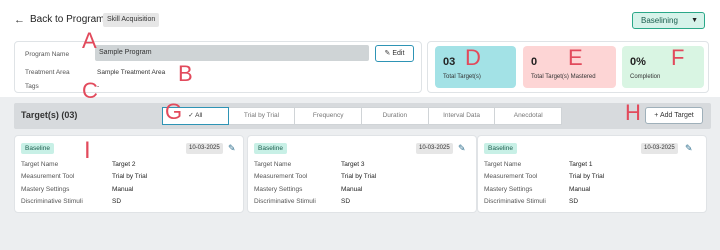  Describe the element at coordinates (131, 72) in the screenshot. I see `treatment-area-value: Sample Treatment Area` at that location.